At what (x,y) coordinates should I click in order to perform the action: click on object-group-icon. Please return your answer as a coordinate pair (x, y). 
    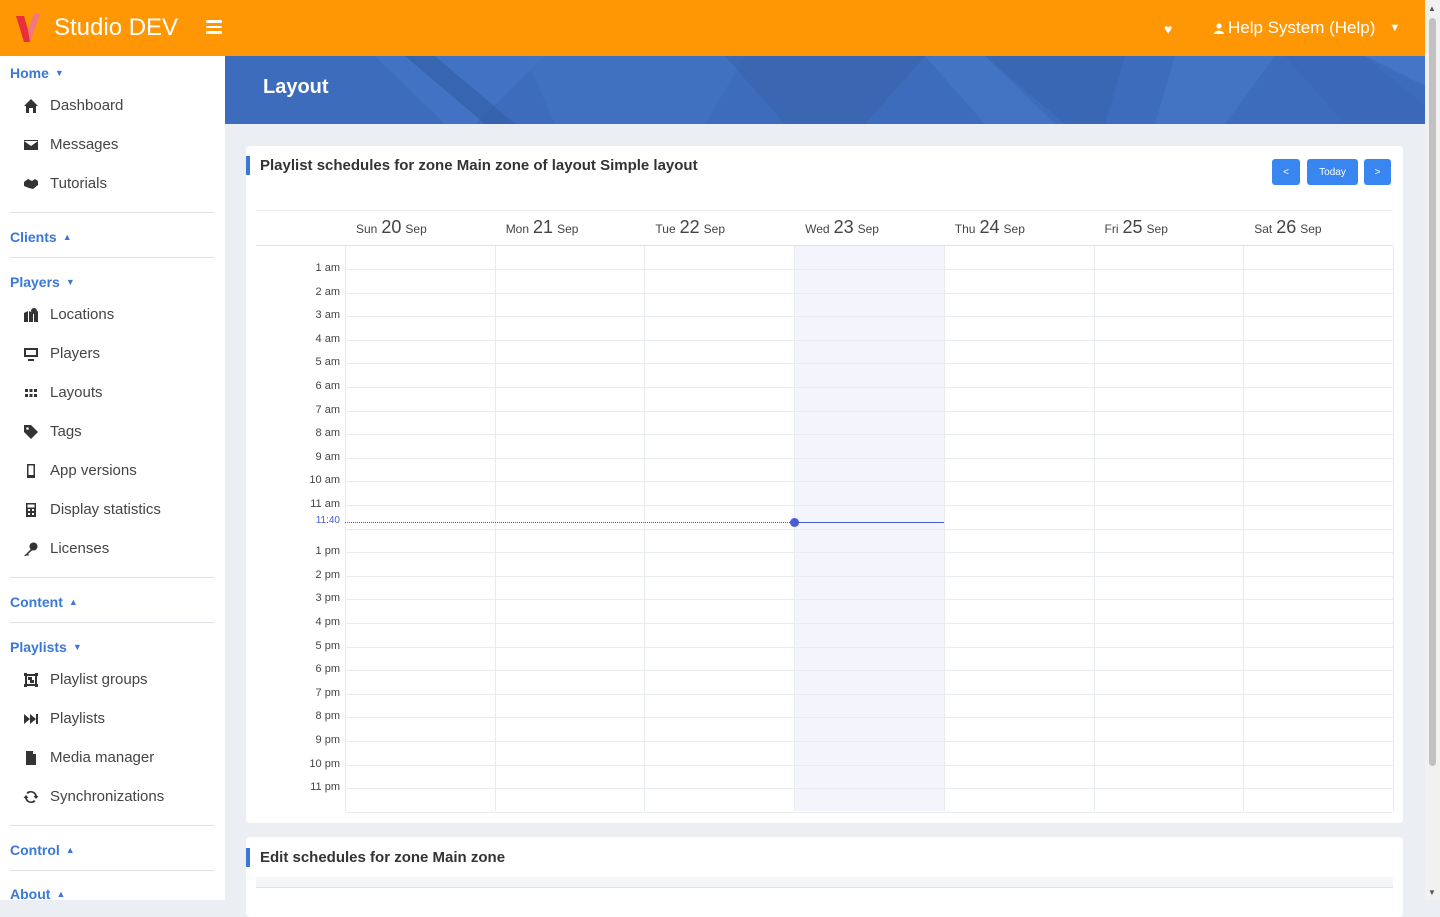
    Looking at the image, I should click on (31, 680).